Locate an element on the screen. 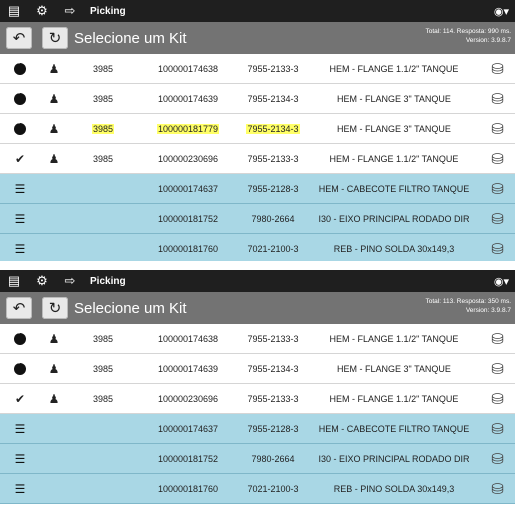  part-description: REB - PINO SOLDA 30x149,3 is located at coordinates (394, 489).